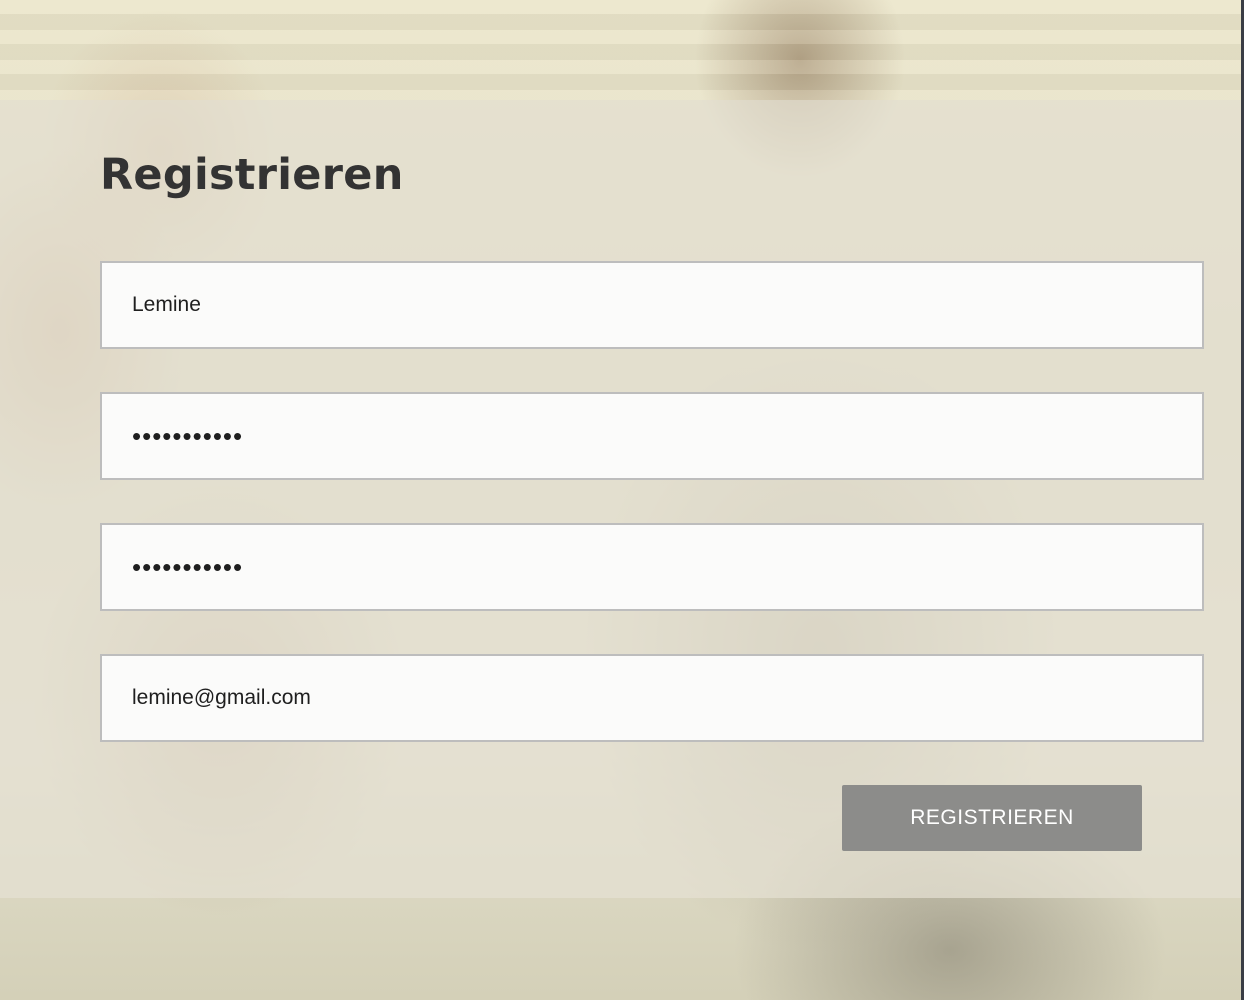 Image resolution: width=1244 pixels, height=1000 pixels. What do you see at coordinates (652, 567) in the screenshot?
I see `password-confirm-input` at bounding box center [652, 567].